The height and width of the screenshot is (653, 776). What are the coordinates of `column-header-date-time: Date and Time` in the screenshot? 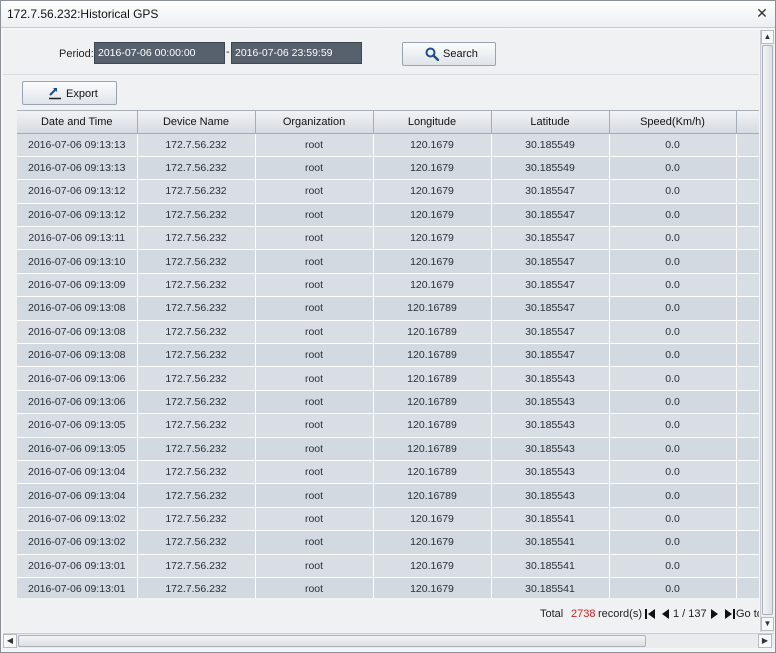 It's located at (77, 122).